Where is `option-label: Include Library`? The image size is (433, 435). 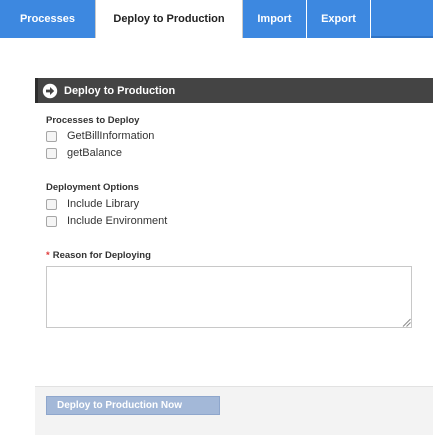 option-label: Include Library is located at coordinates (103, 204).